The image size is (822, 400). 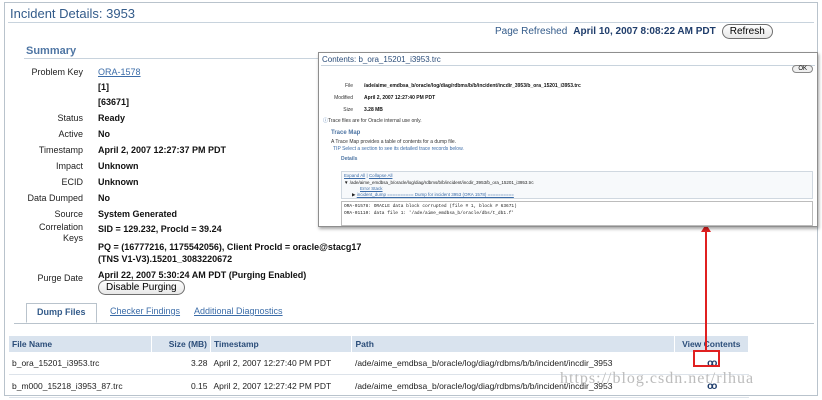 What do you see at coordinates (349, 159) in the screenshot?
I see `details-heading: Details` at bounding box center [349, 159].